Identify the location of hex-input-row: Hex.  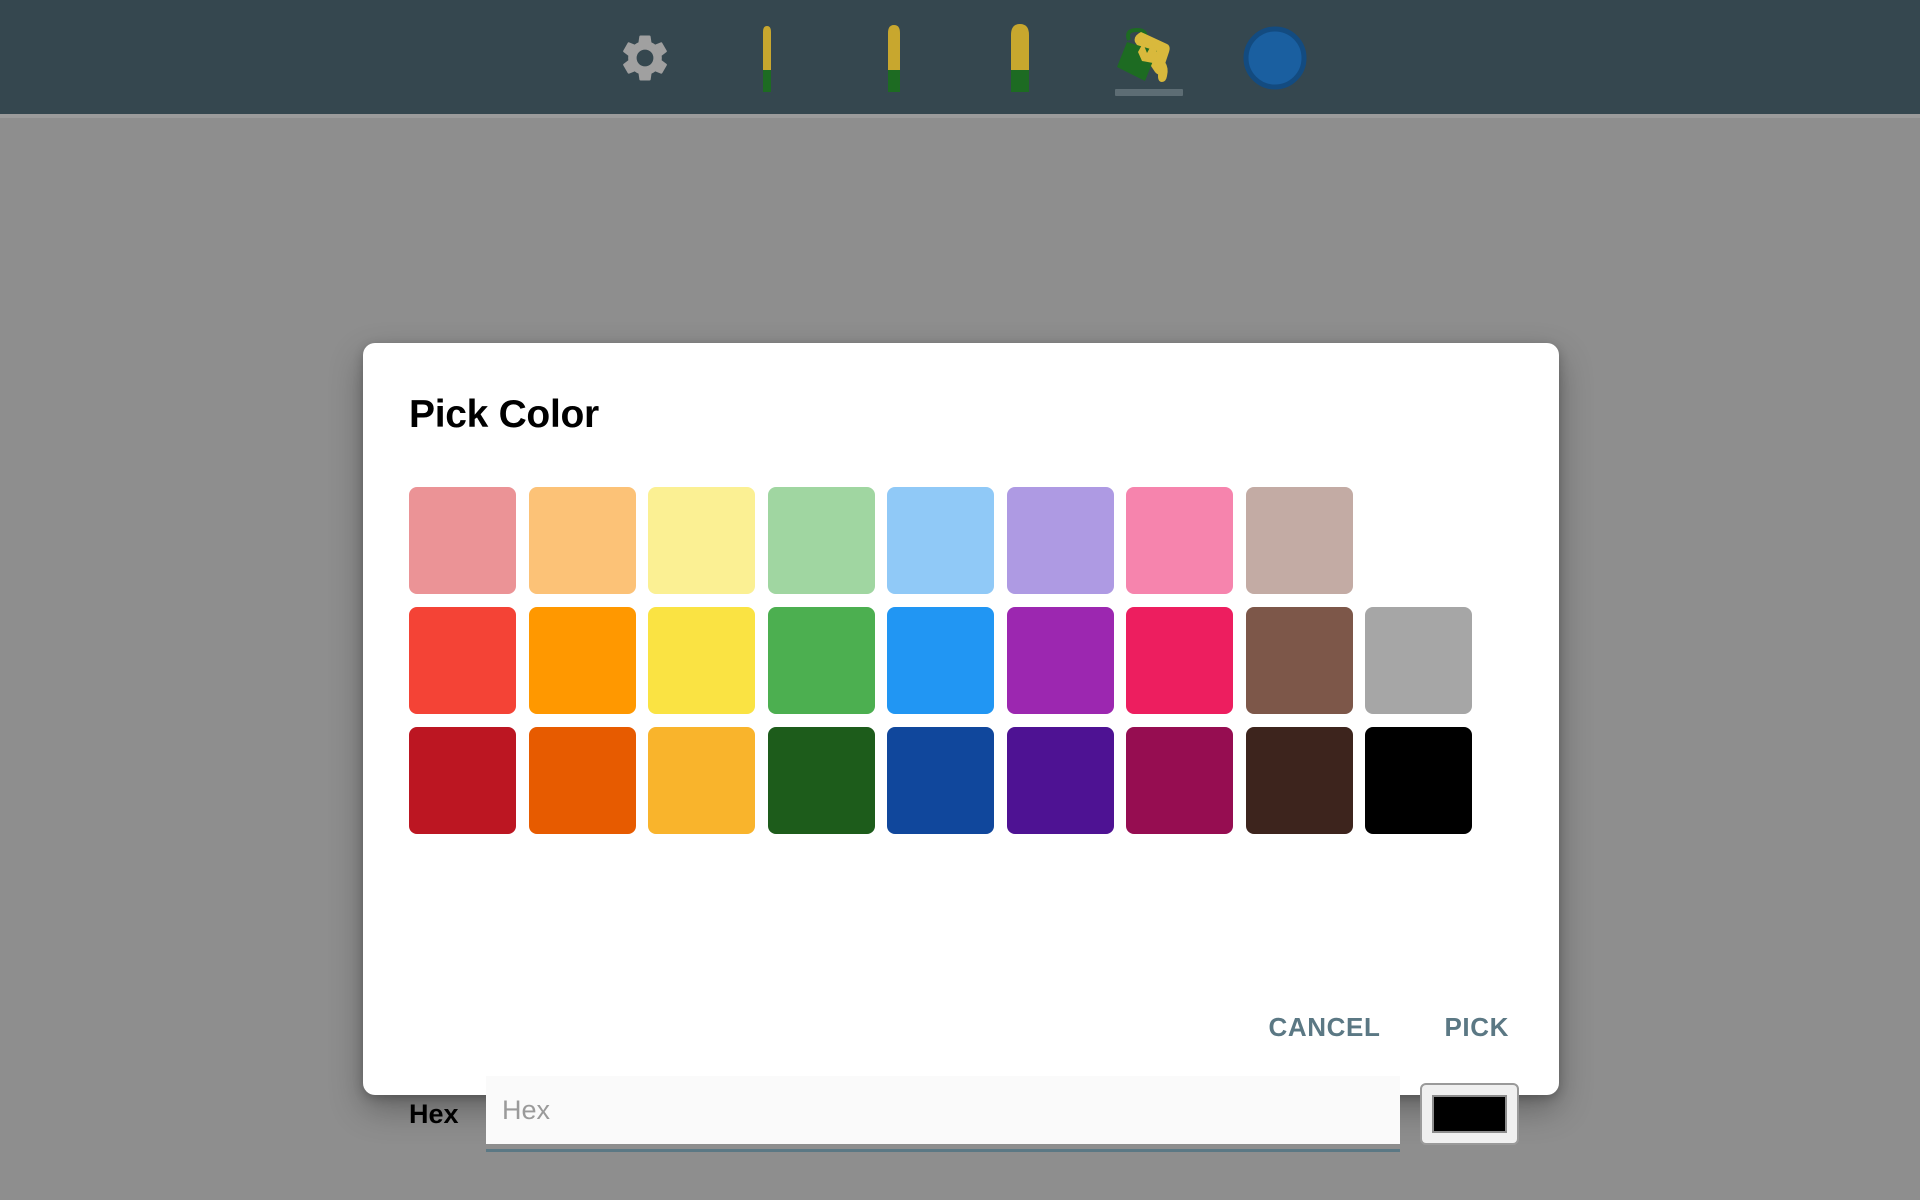
(964, 1114).